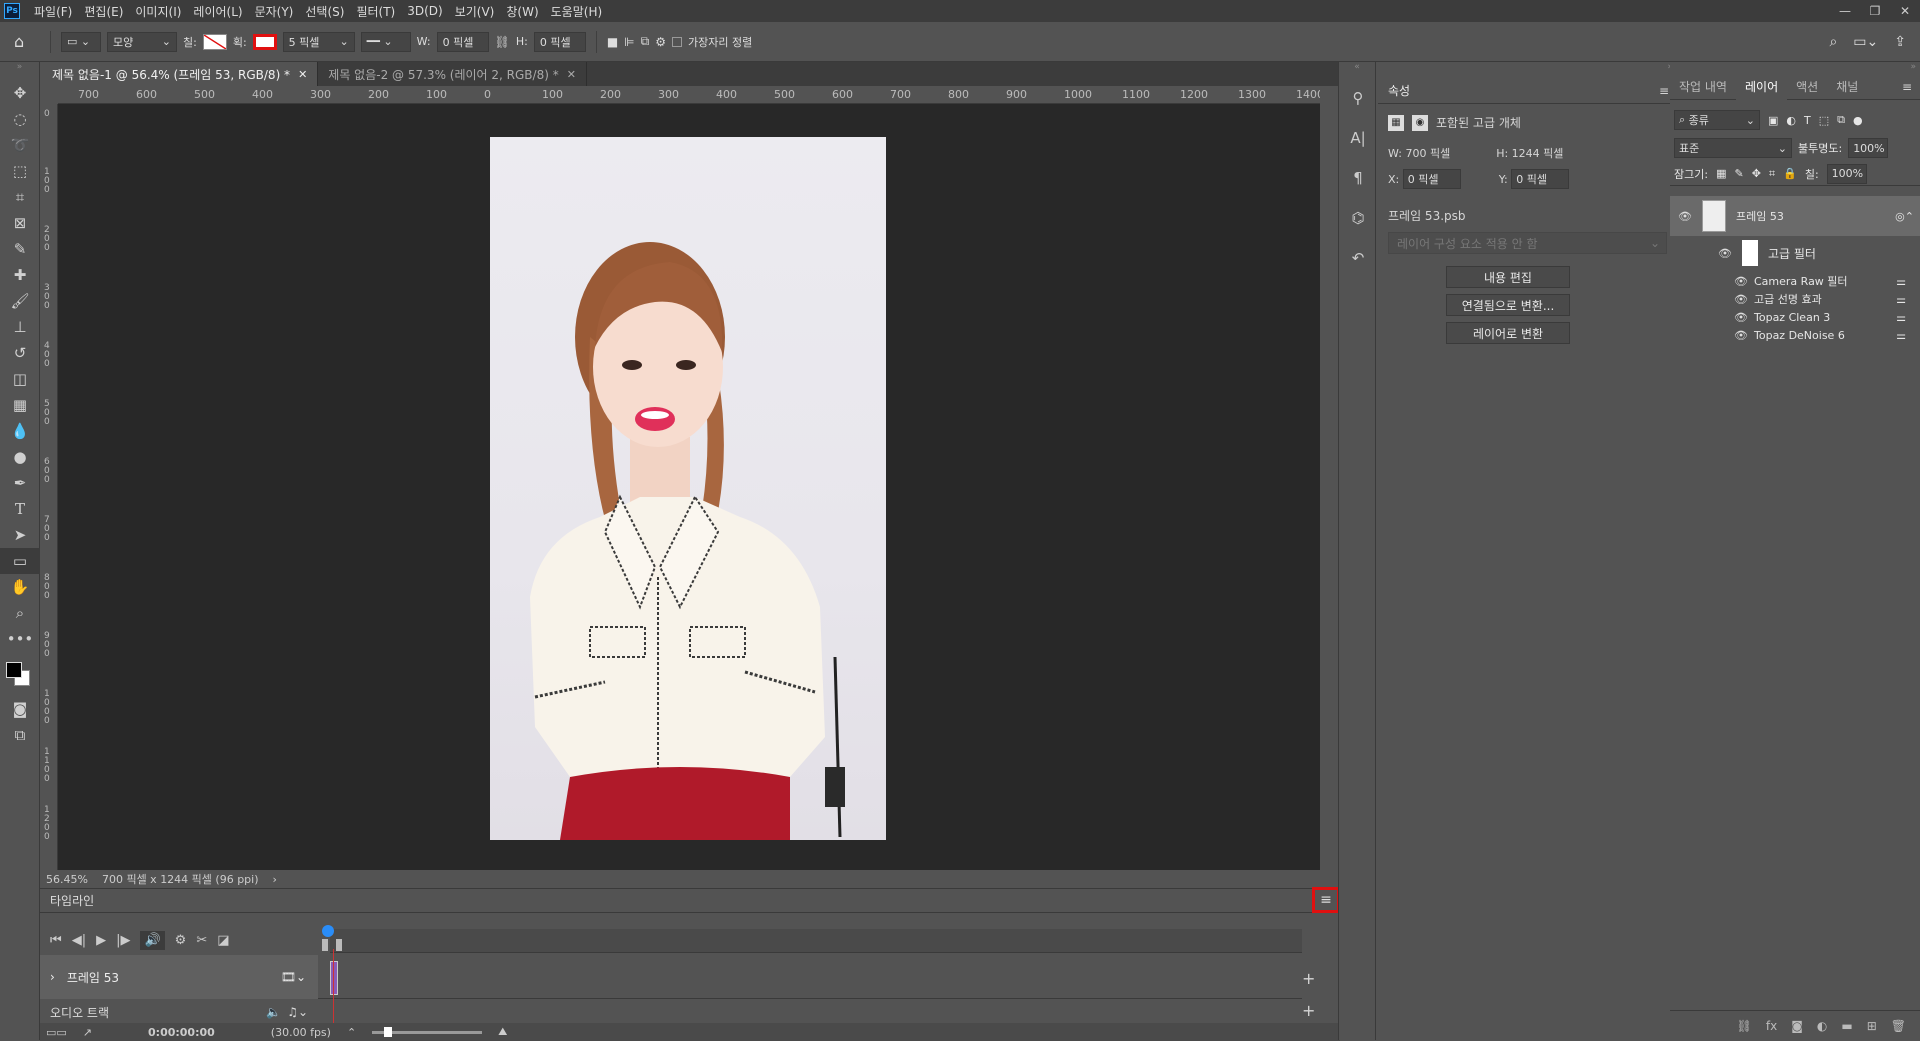  Describe the element at coordinates (1357, 70) in the screenshot. I see `expand-icon: «` at that location.